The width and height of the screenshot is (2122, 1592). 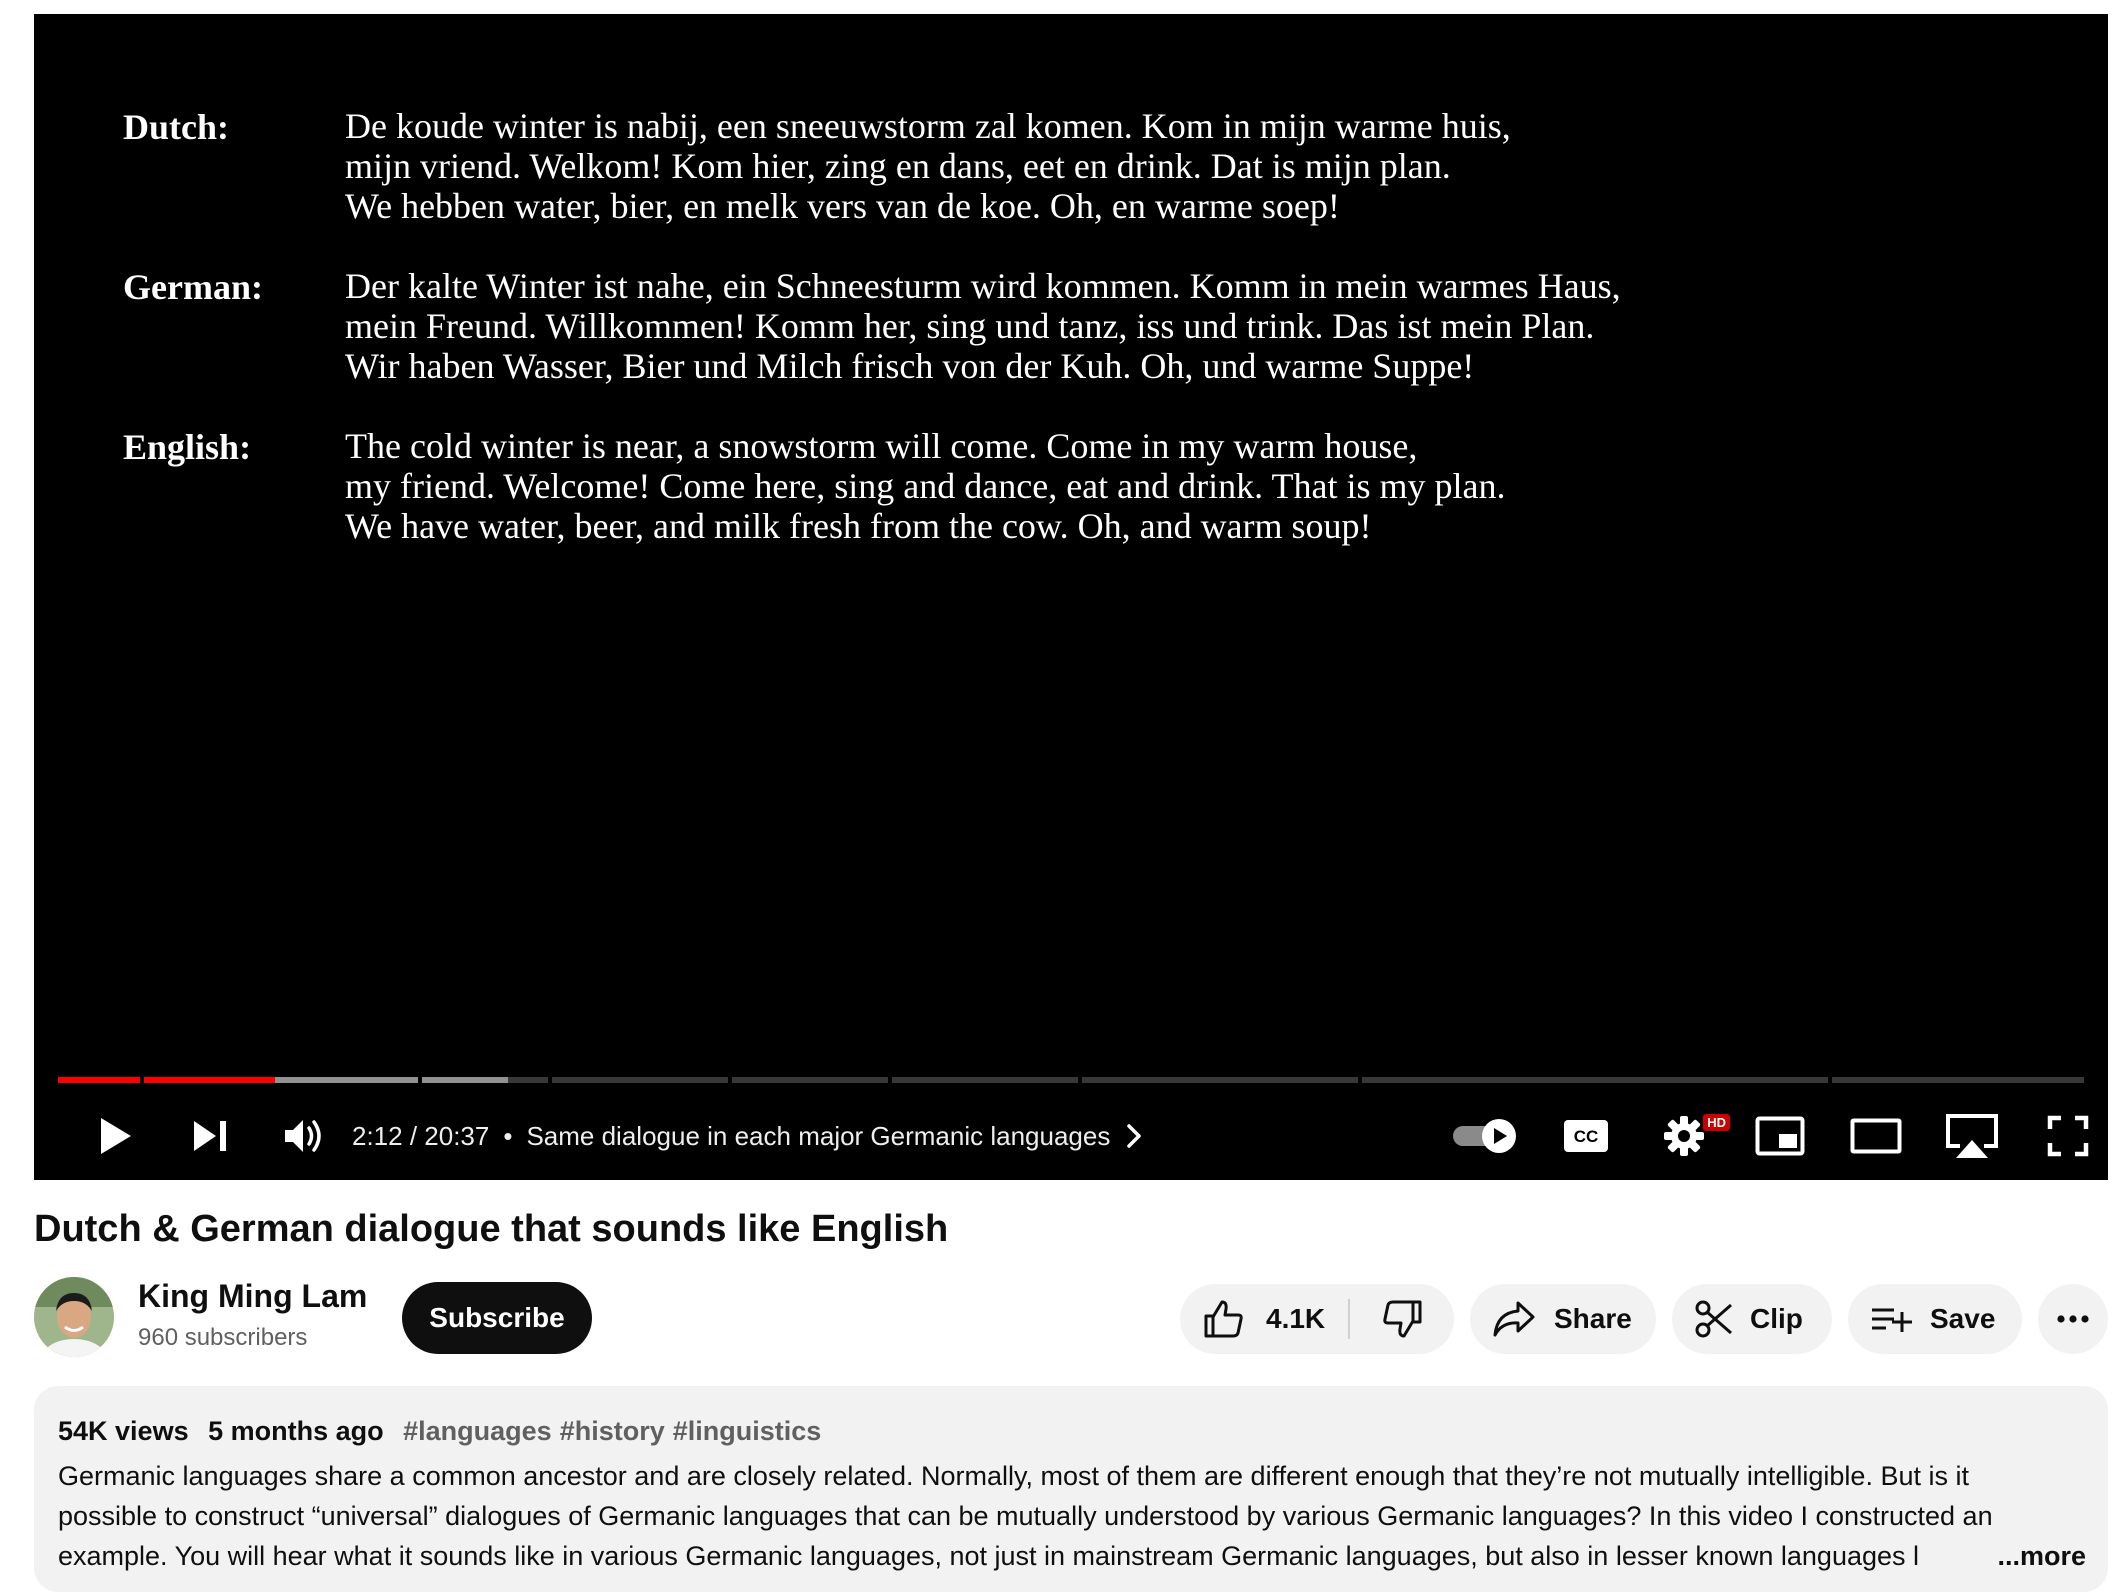 I want to click on fullscreen-button, so click(x=2068, y=1136).